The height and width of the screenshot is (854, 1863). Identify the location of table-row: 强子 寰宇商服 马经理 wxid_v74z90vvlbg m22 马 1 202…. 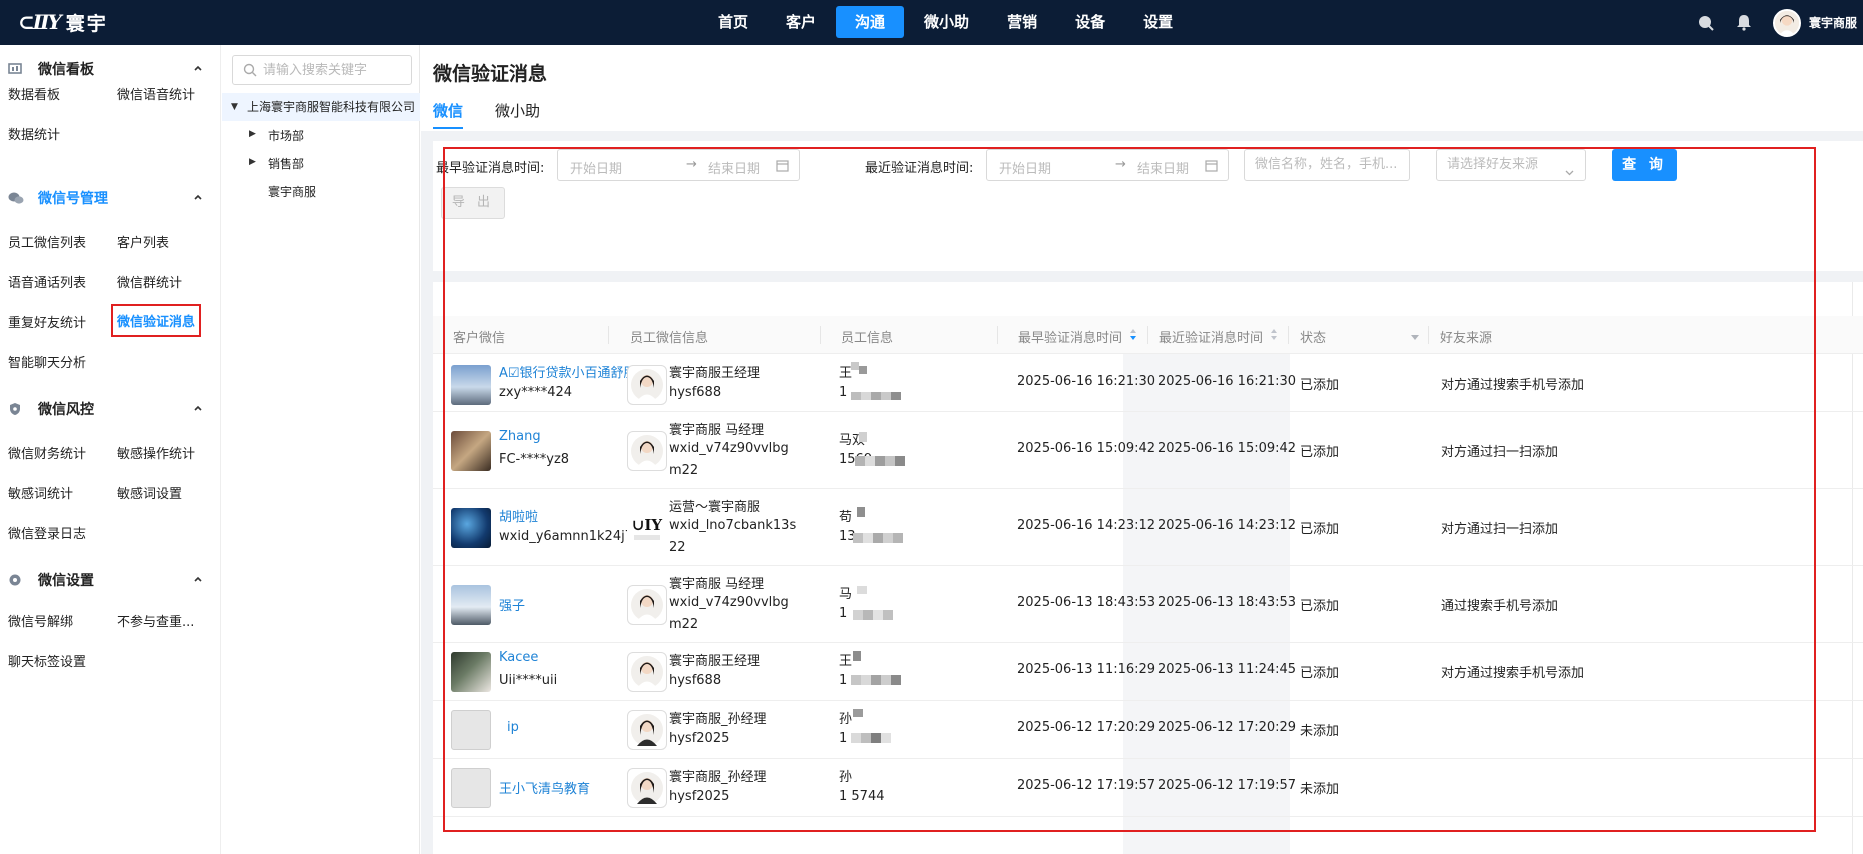
(1148, 604).